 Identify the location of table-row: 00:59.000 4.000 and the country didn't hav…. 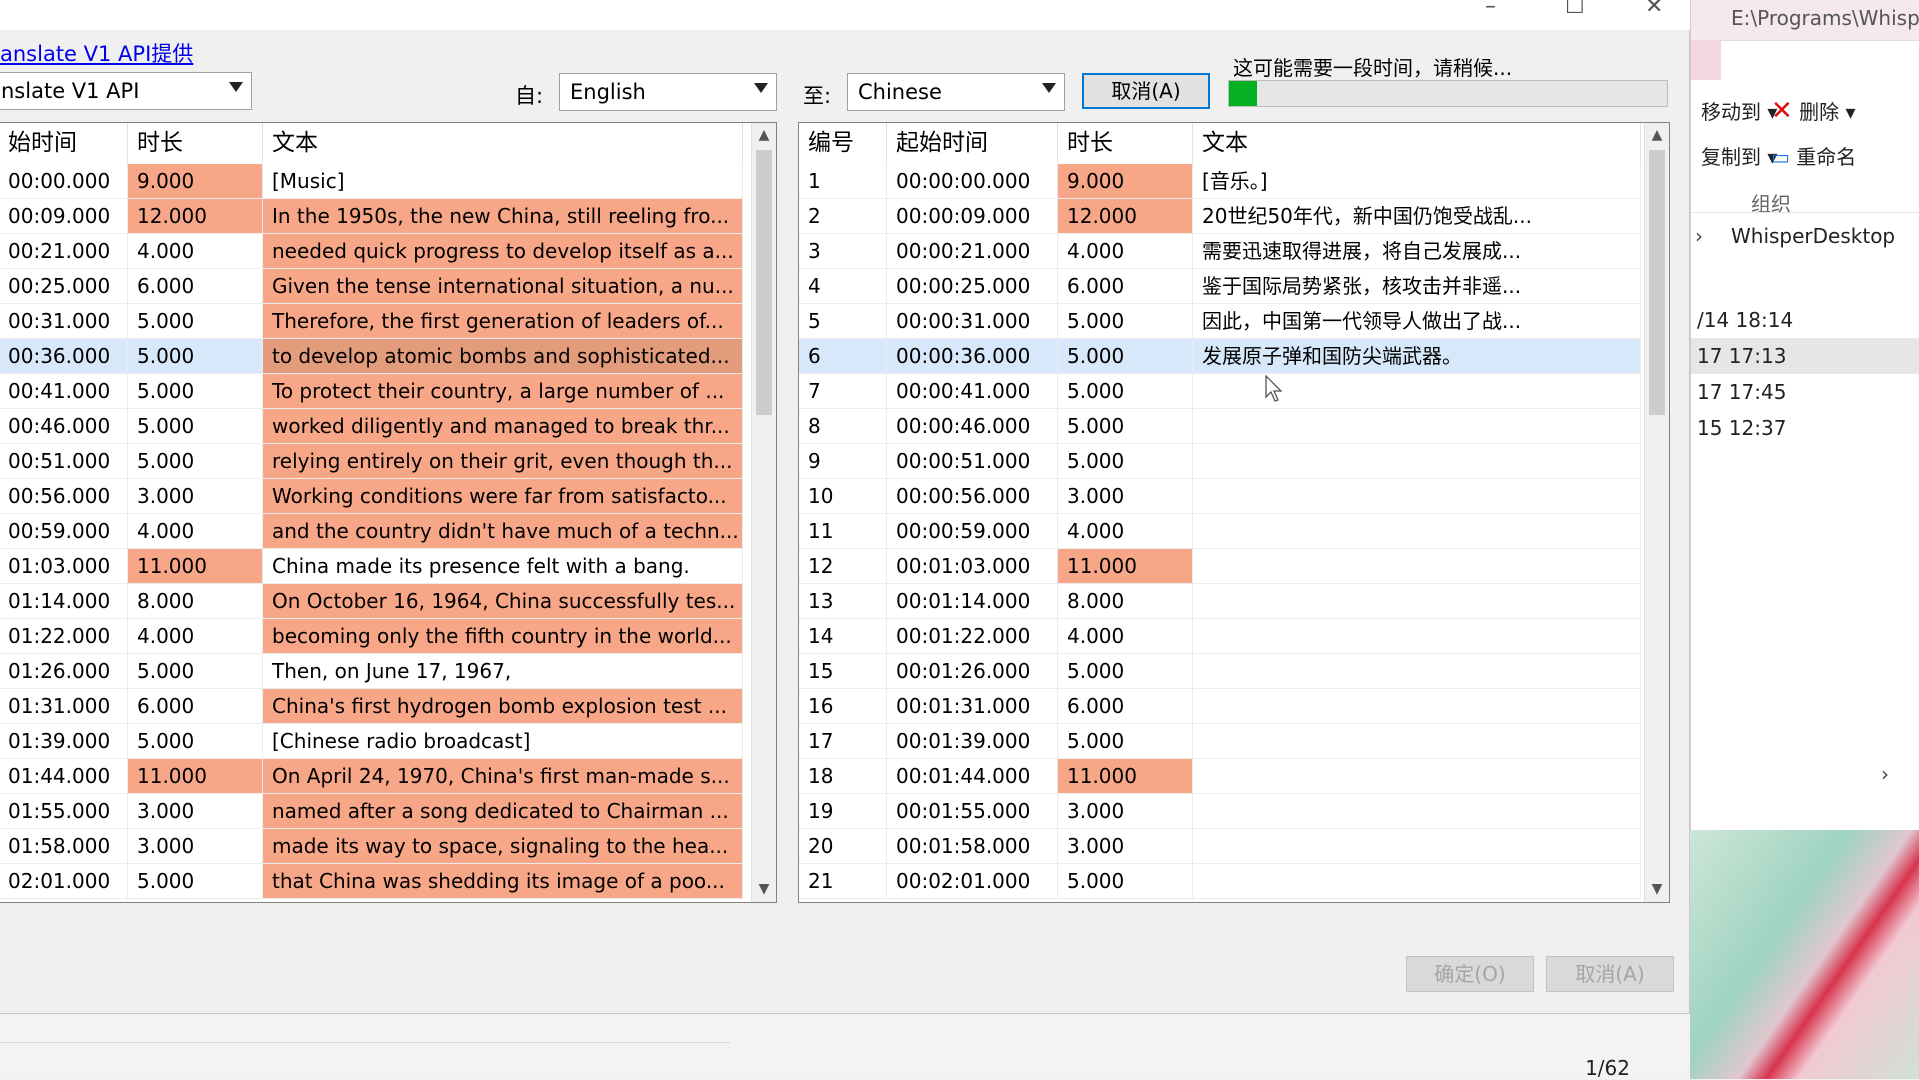
(388, 531).